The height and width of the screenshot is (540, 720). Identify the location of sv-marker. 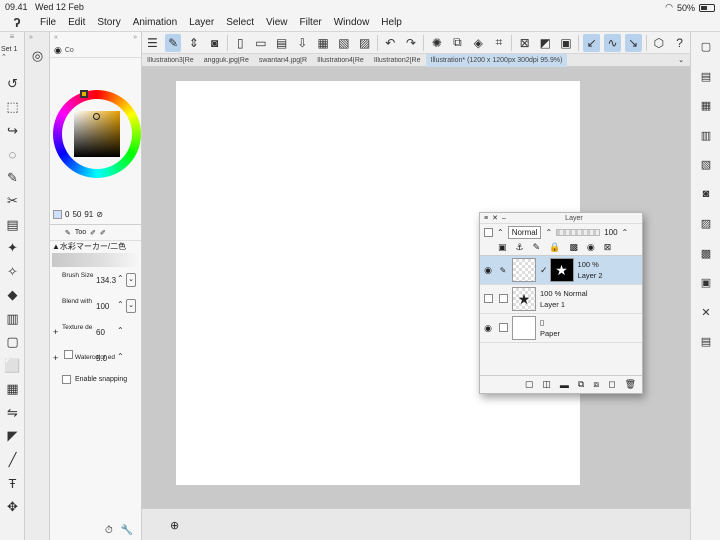
(96, 116).